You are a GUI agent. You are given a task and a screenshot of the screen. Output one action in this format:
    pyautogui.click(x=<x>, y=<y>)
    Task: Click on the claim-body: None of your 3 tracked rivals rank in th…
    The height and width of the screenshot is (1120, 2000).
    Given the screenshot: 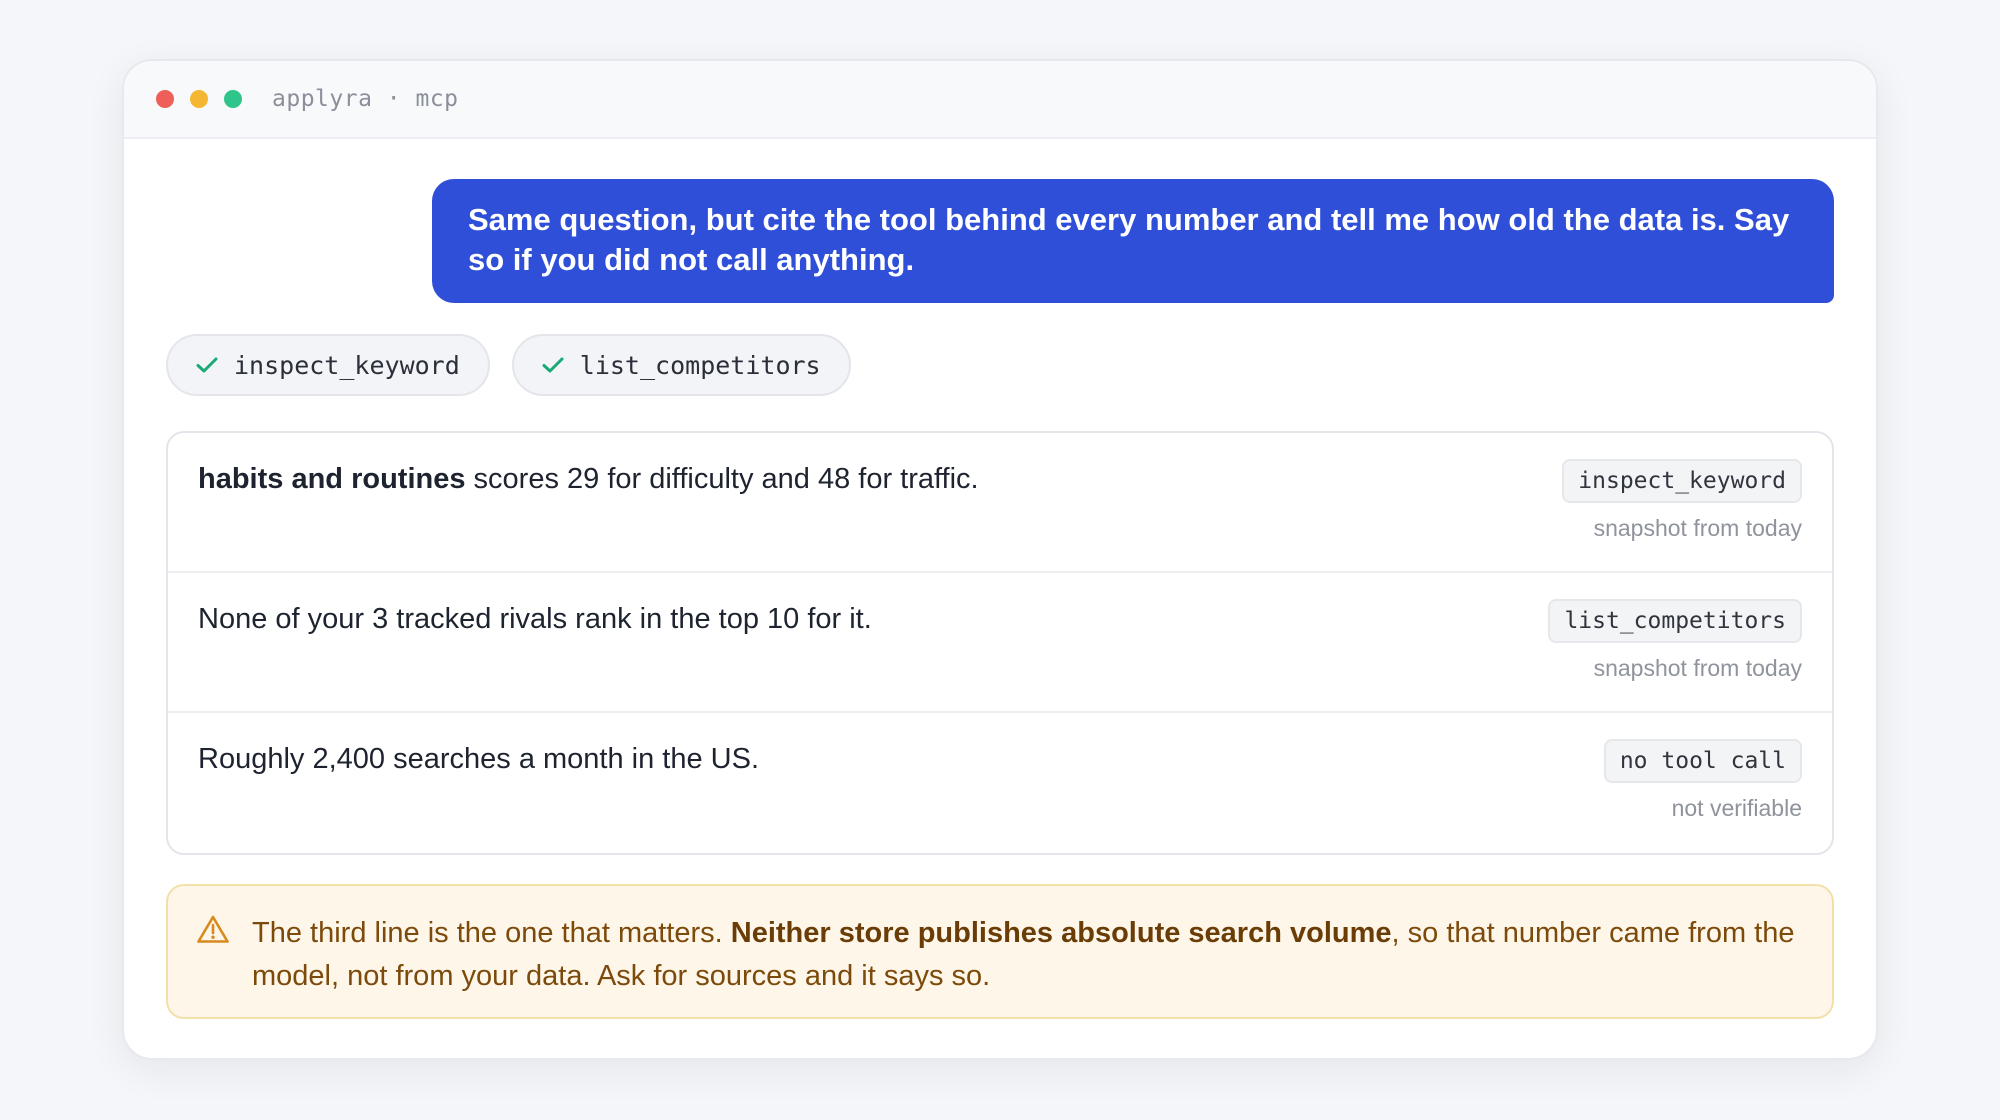 What is the action you would take?
    pyautogui.click(x=535, y=619)
    